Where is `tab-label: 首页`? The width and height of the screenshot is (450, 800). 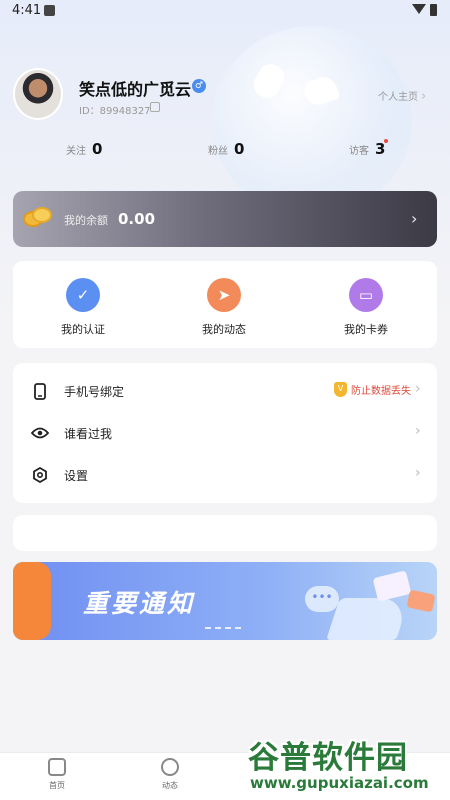 tab-label: 首页 is located at coordinates (57, 785).